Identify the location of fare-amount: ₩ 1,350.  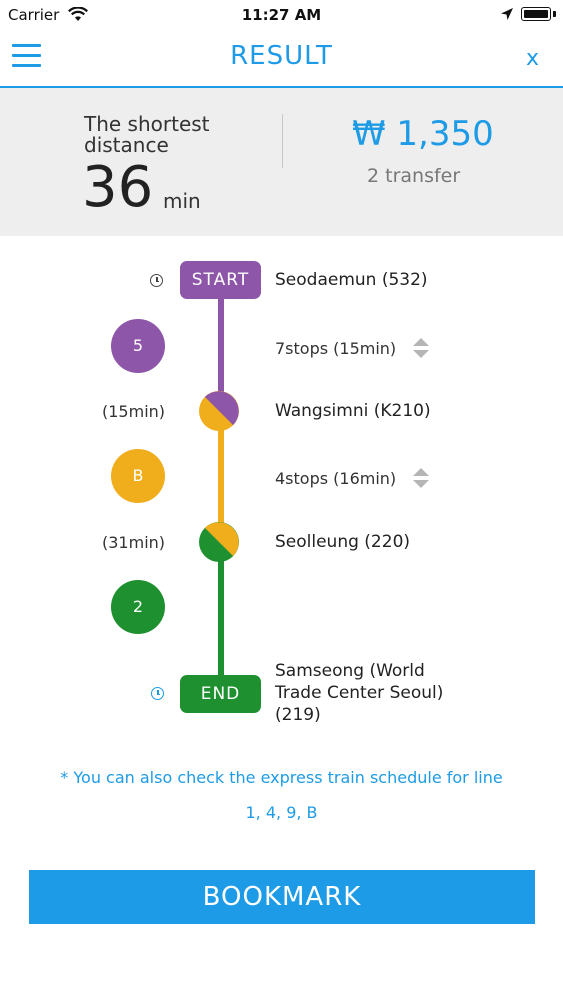
(423, 134).